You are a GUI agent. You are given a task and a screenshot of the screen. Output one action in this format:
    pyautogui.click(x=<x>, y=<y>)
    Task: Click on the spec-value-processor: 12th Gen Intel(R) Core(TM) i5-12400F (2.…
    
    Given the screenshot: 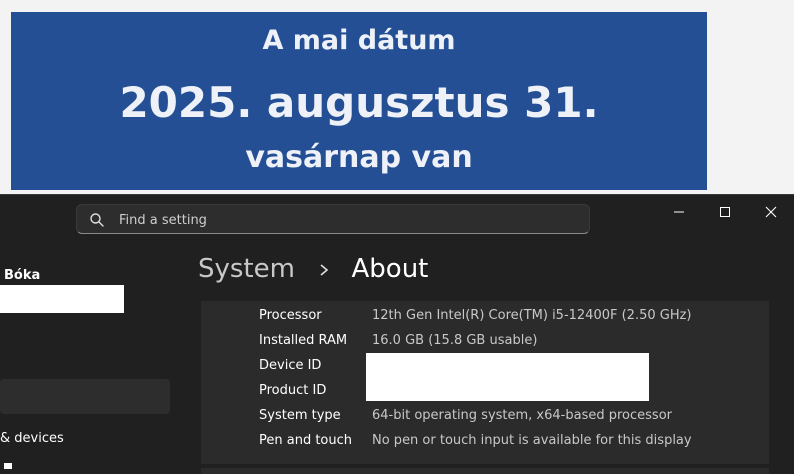 What is the action you would take?
    pyautogui.click(x=532, y=315)
    